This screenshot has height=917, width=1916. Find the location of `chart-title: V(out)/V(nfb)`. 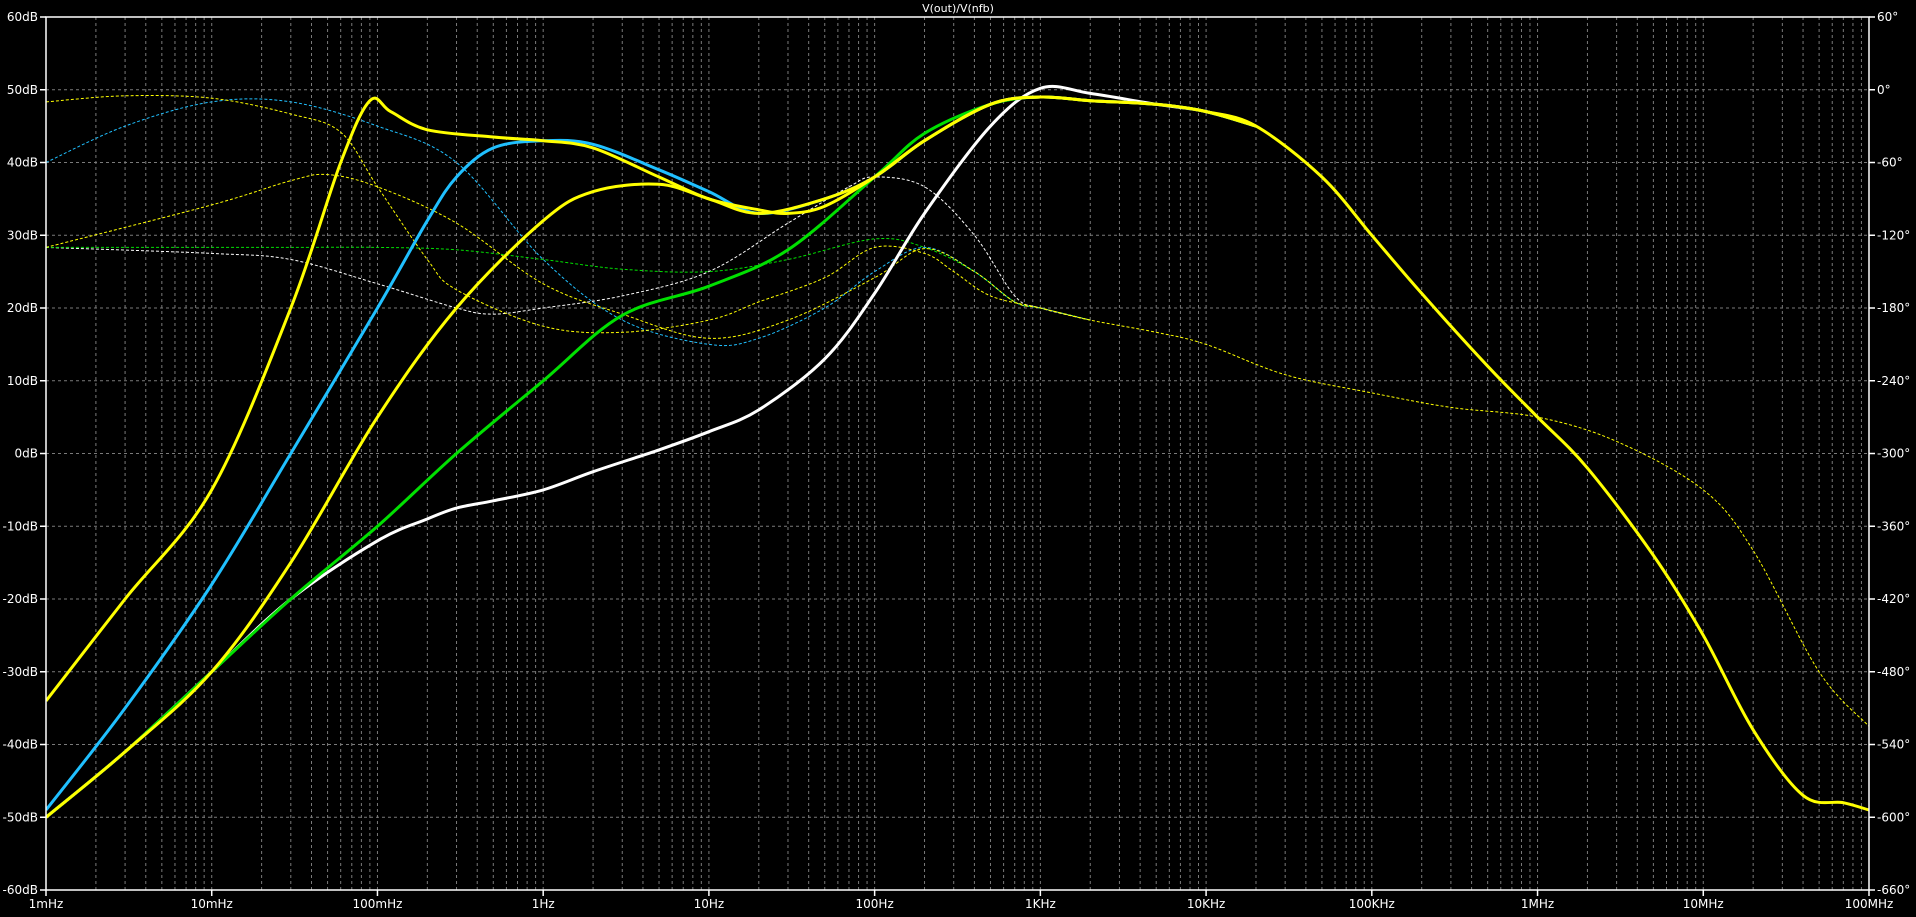

chart-title: V(out)/V(nfb) is located at coordinates (958, 8).